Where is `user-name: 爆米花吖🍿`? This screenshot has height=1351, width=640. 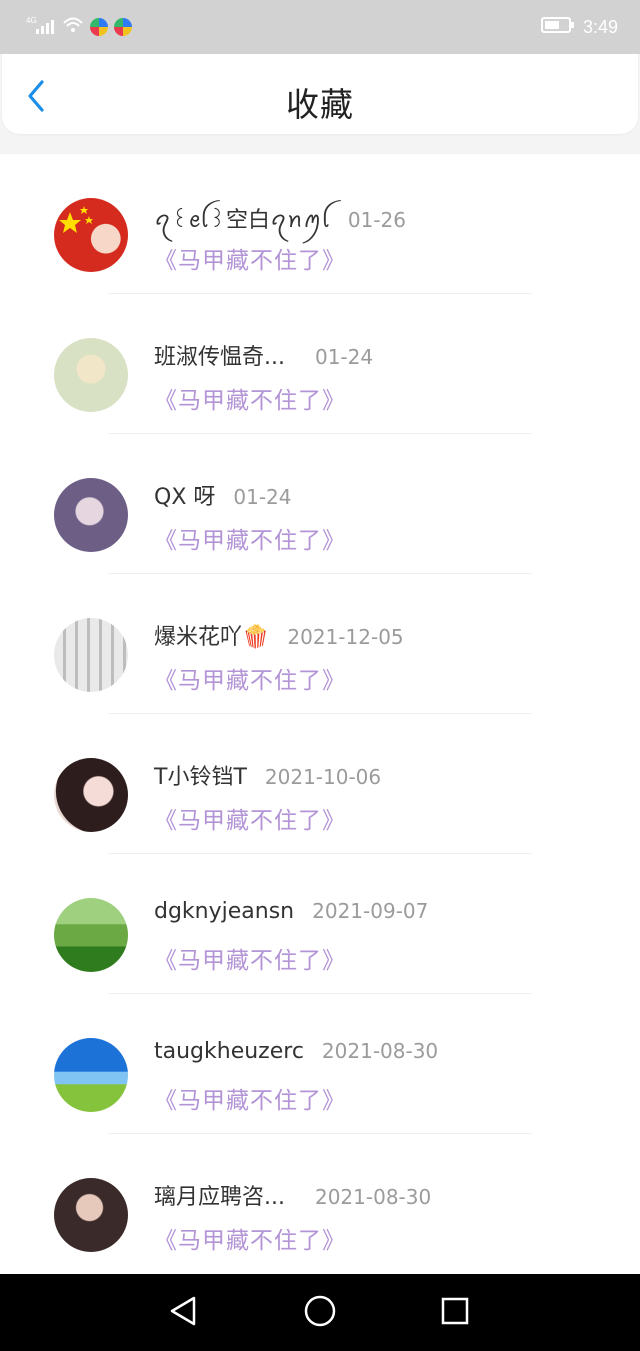
user-name: 爆米花吖🍿 is located at coordinates (212, 637).